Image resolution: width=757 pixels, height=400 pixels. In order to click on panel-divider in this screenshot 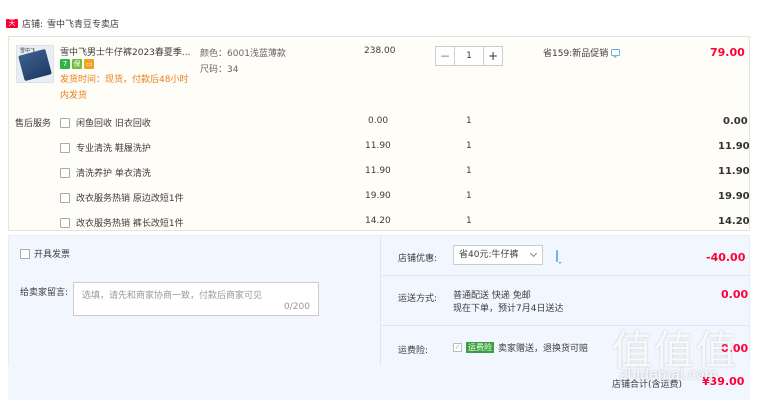, I will do `click(380, 300)`.